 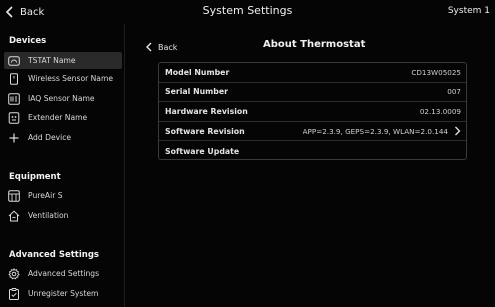 I want to click on back-label: Back, so click(x=168, y=47).